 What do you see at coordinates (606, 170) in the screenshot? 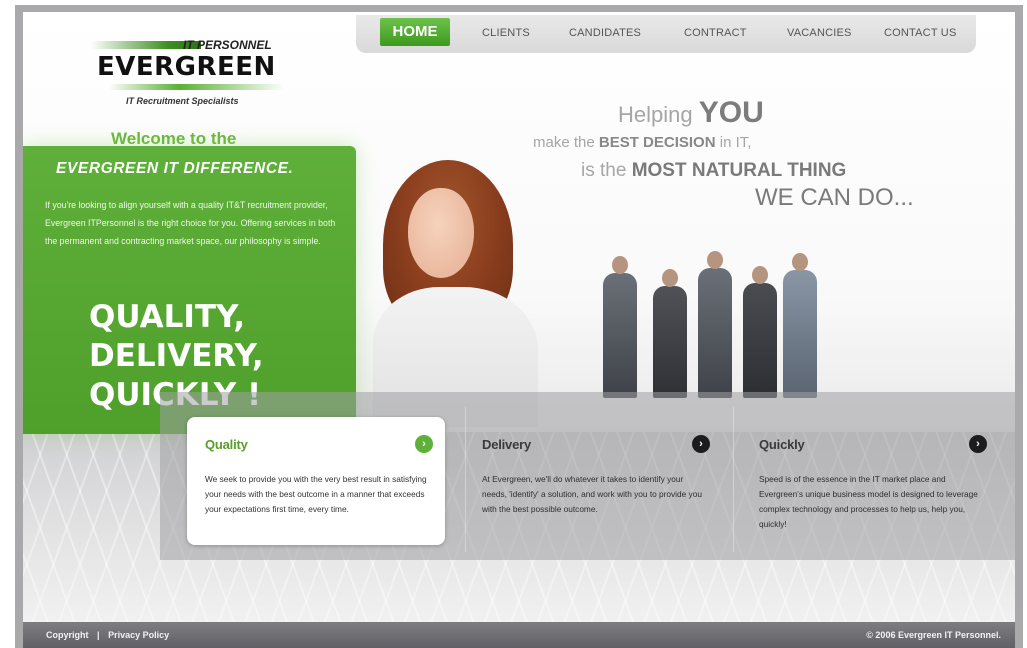
I see `headline-l3-pre: is the` at bounding box center [606, 170].